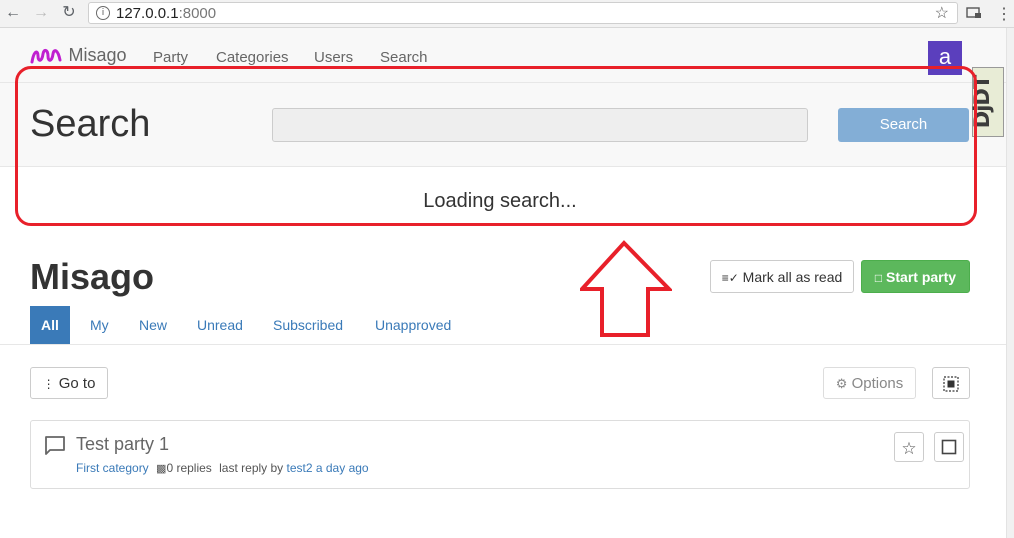 This screenshot has width=1014, height=538. I want to click on last-reply-time-link: a day ago, so click(342, 468).